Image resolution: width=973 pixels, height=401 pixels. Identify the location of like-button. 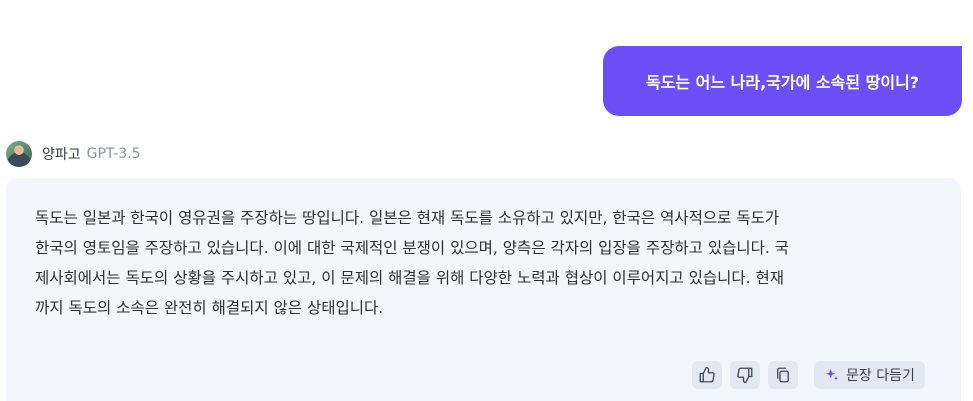
(707, 375).